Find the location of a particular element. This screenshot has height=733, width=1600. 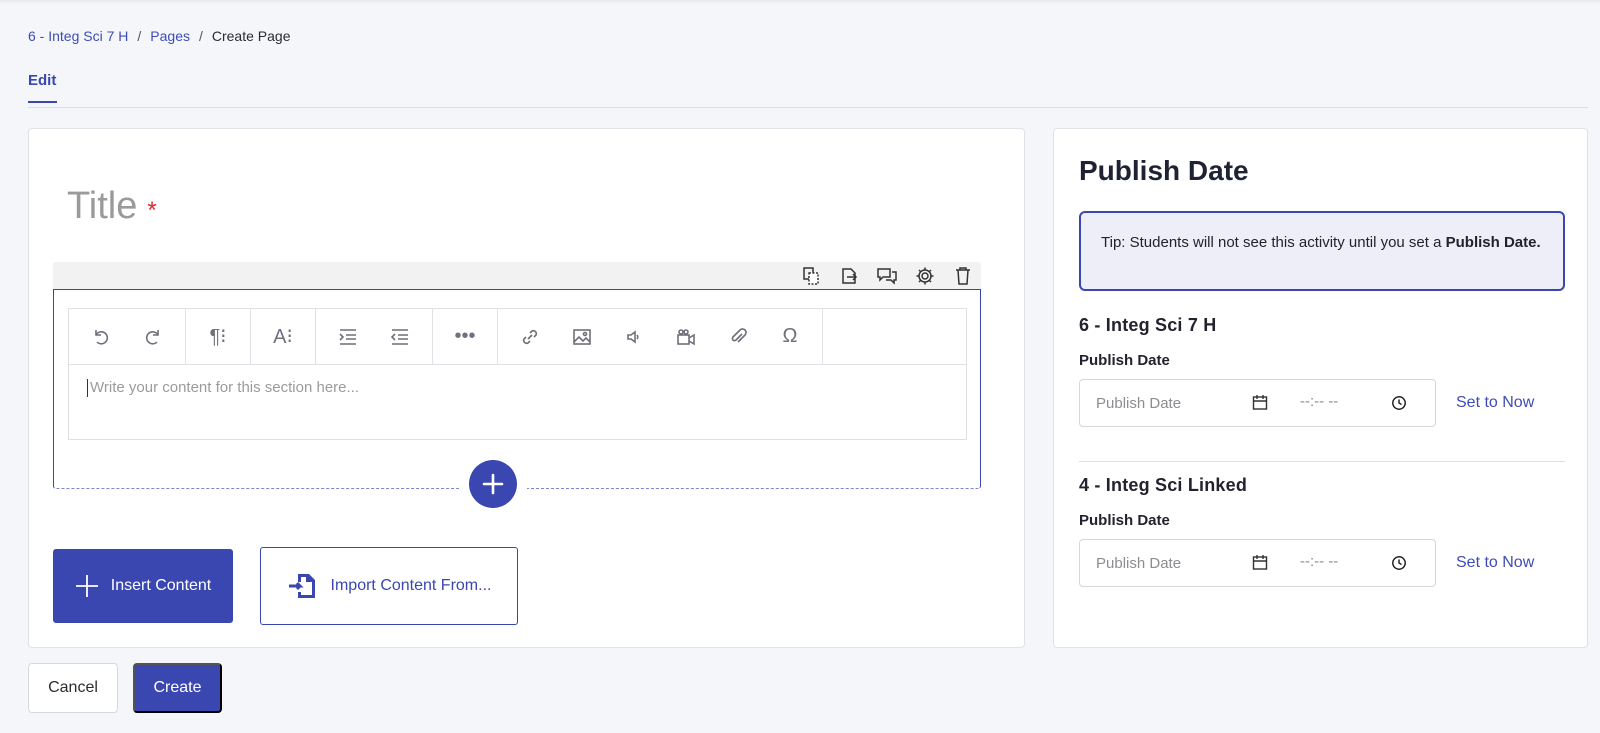

course-divider is located at coordinates (1322, 461).